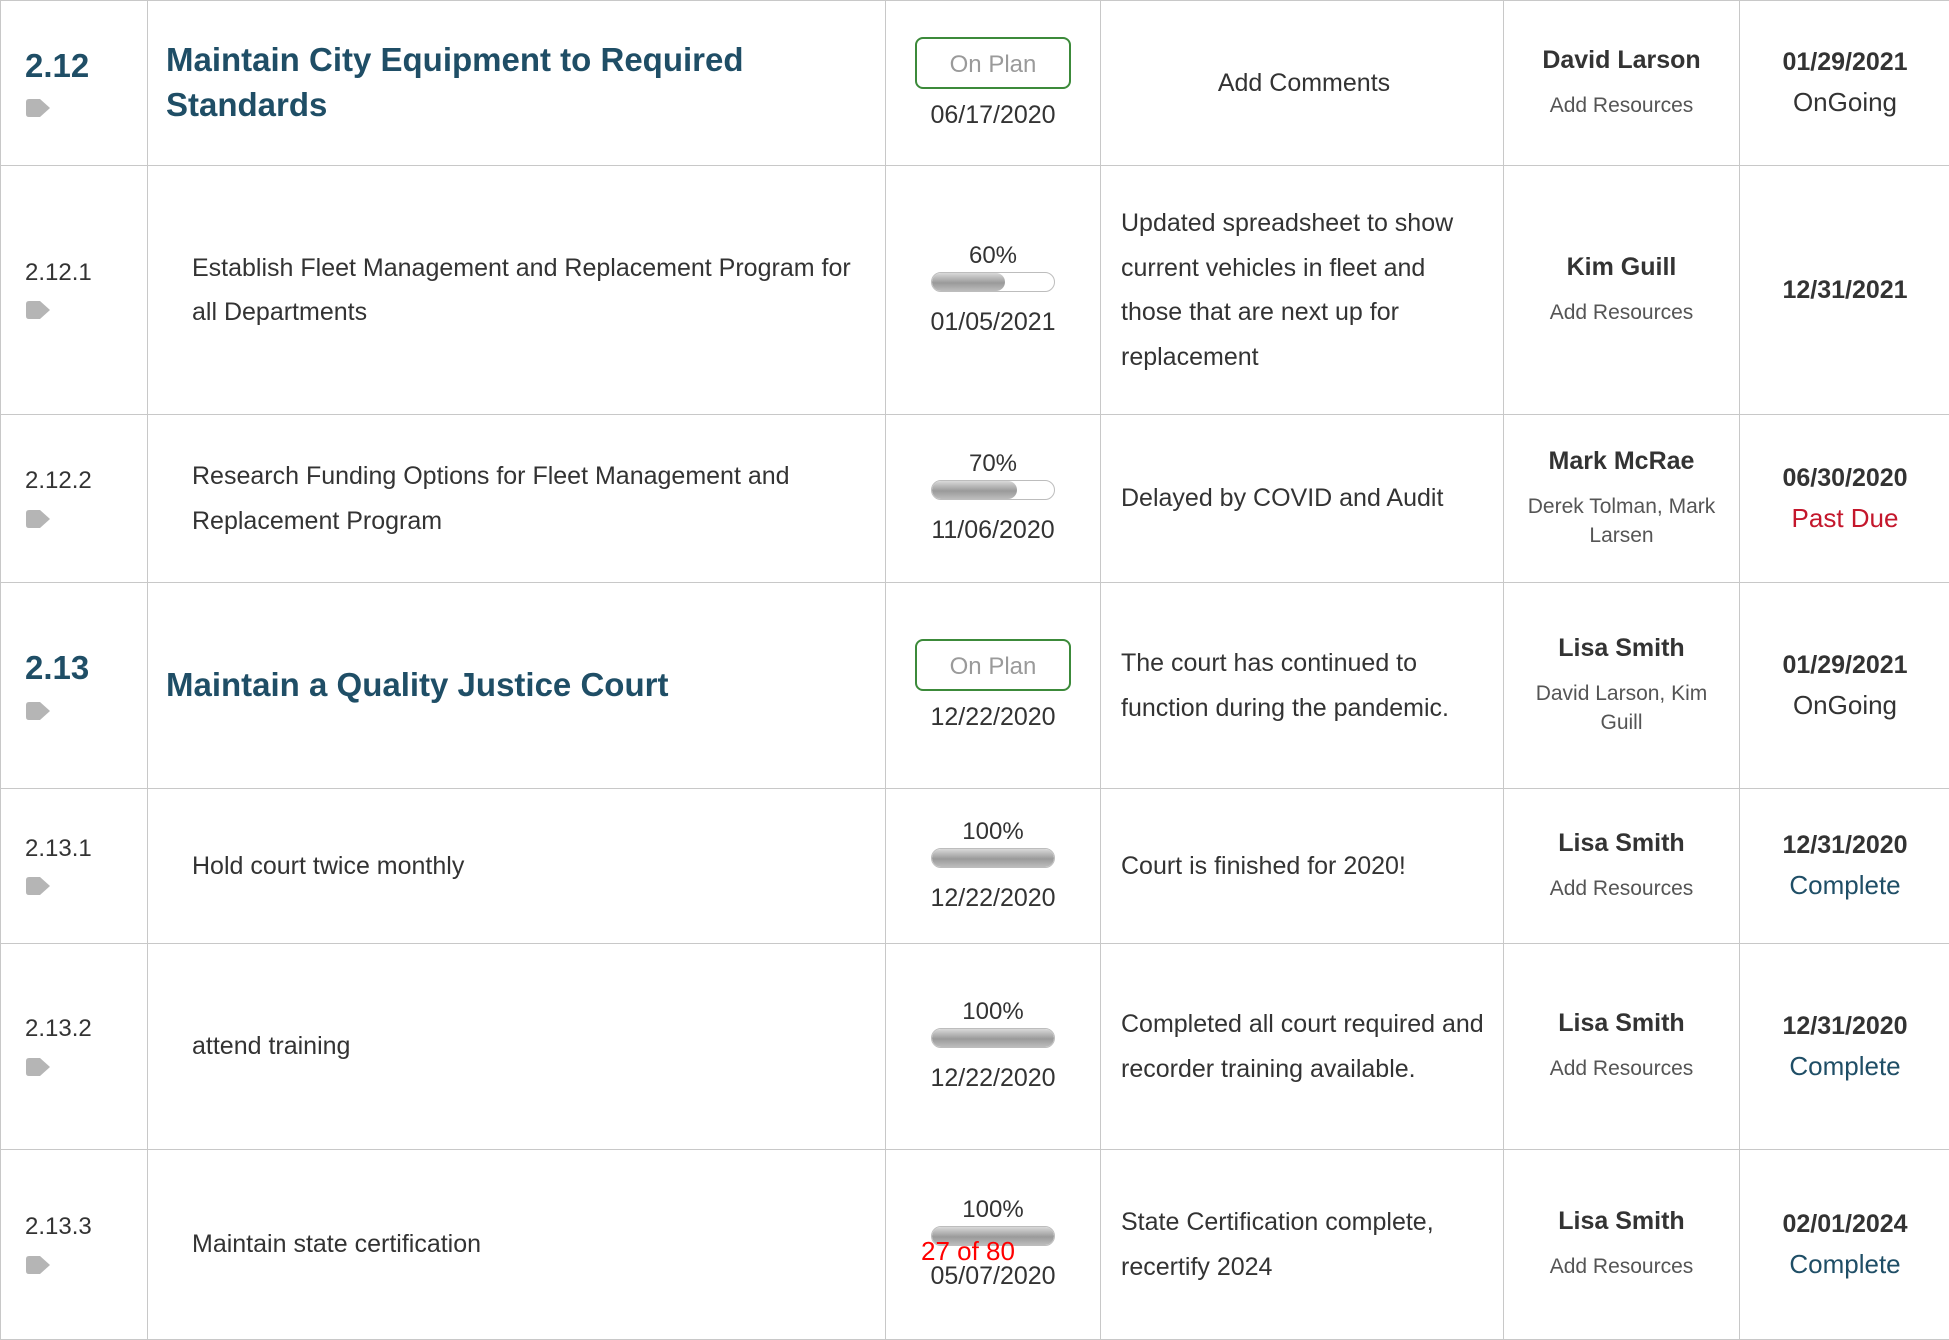 Image resolution: width=1949 pixels, height=1340 pixels. What do you see at coordinates (74, 866) in the screenshot?
I see `number-cell: 2.13.1` at bounding box center [74, 866].